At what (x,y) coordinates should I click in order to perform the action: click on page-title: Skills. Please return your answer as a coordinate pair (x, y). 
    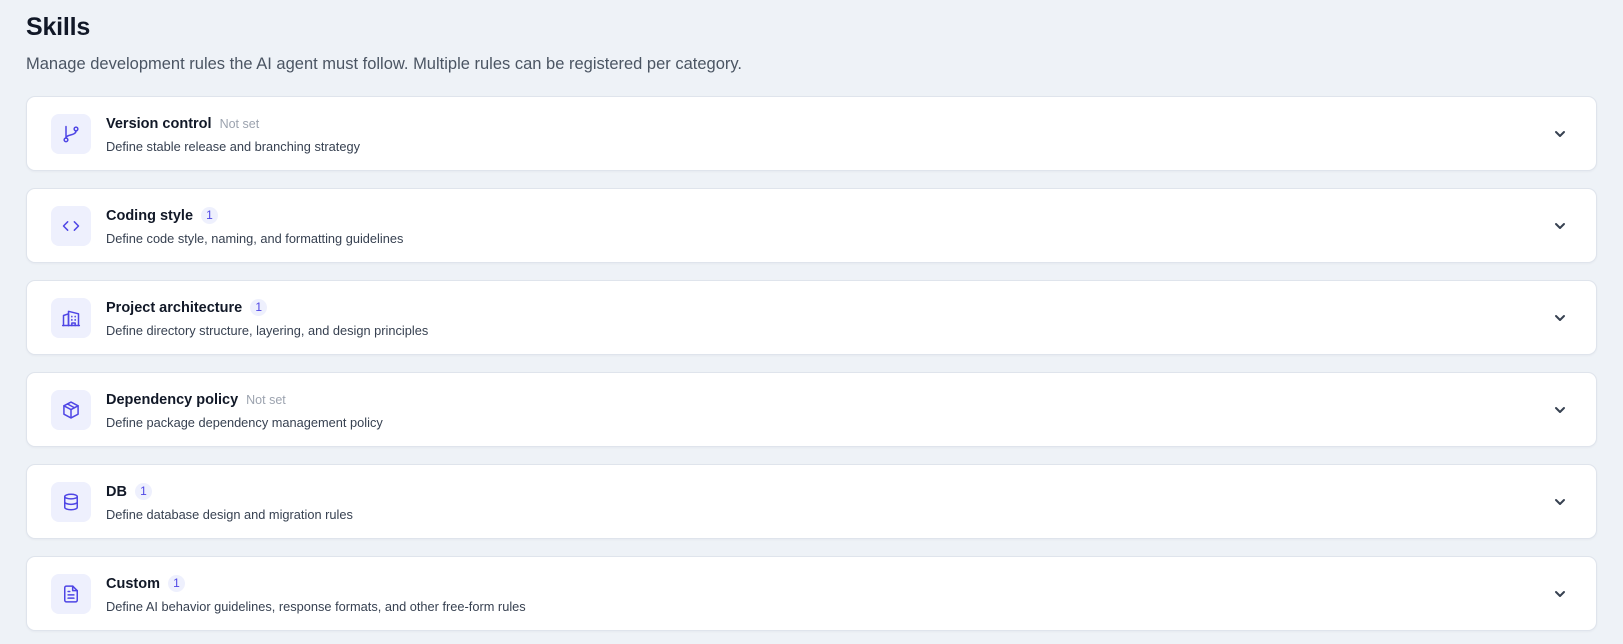
    Looking at the image, I should click on (58, 27).